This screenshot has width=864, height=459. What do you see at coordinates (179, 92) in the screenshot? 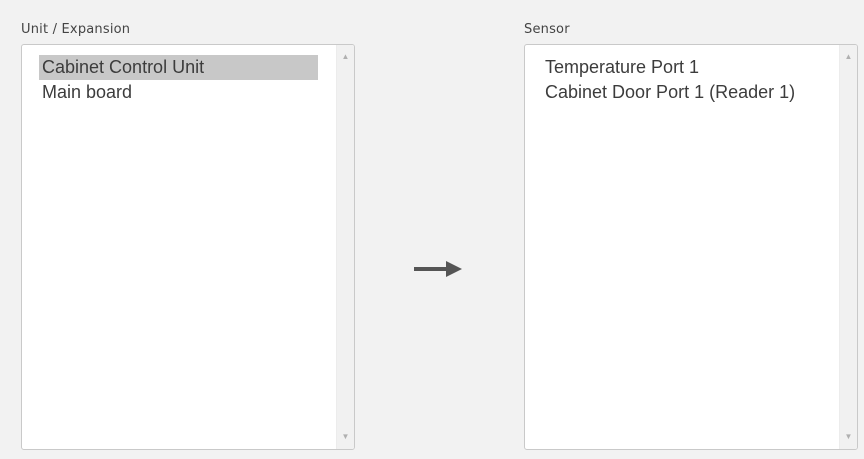
I see `list-item-main-board: Main board` at bounding box center [179, 92].